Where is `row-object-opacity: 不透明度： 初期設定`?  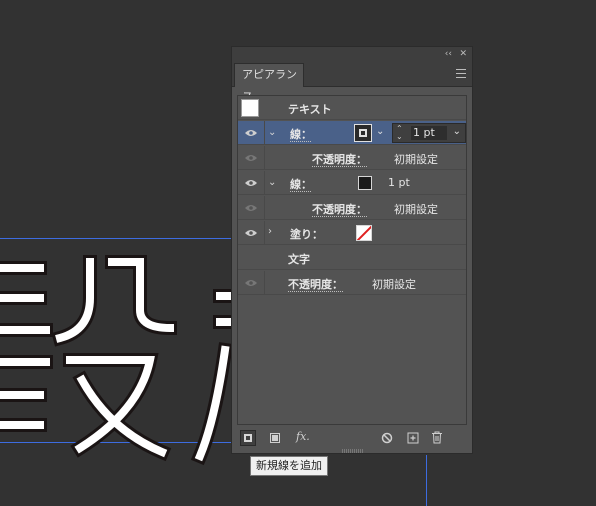
row-object-opacity: 不透明度： 初期設定 is located at coordinates (352, 283).